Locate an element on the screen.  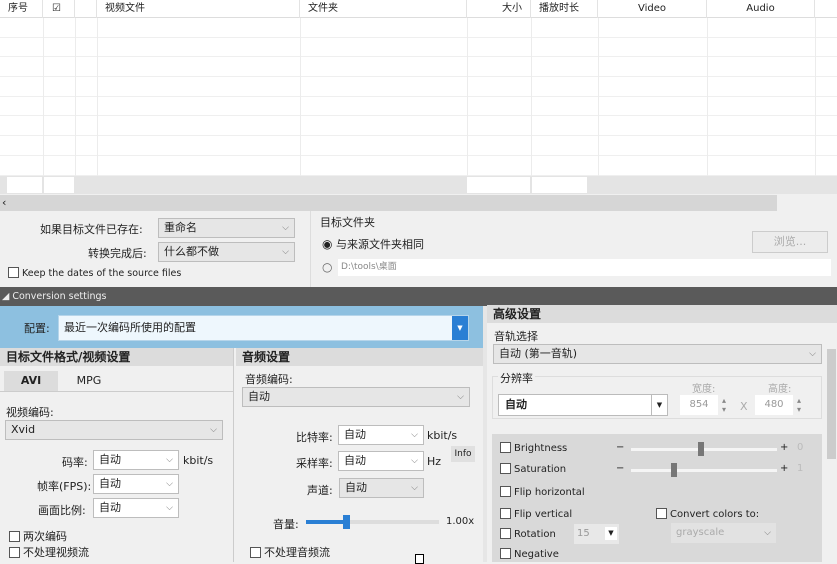
brightness-slider is located at coordinates (704, 449).